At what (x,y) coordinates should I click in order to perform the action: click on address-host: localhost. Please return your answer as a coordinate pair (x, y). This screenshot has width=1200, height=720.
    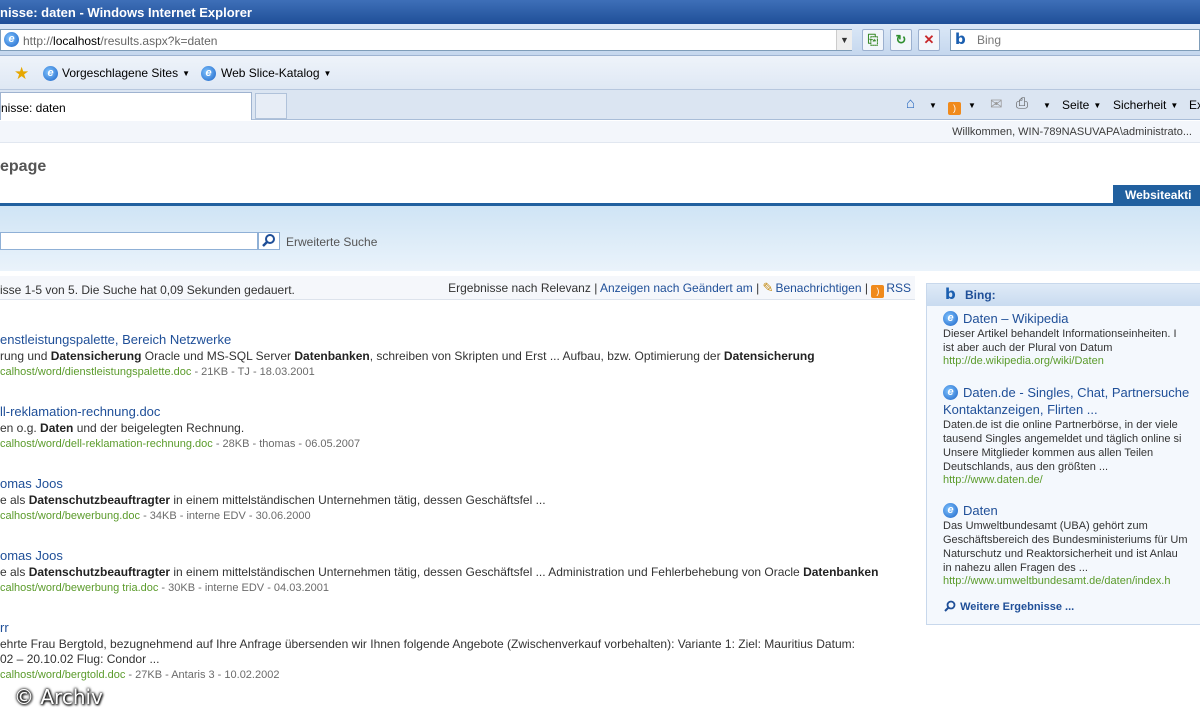
    Looking at the image, I should click on (77, 41).